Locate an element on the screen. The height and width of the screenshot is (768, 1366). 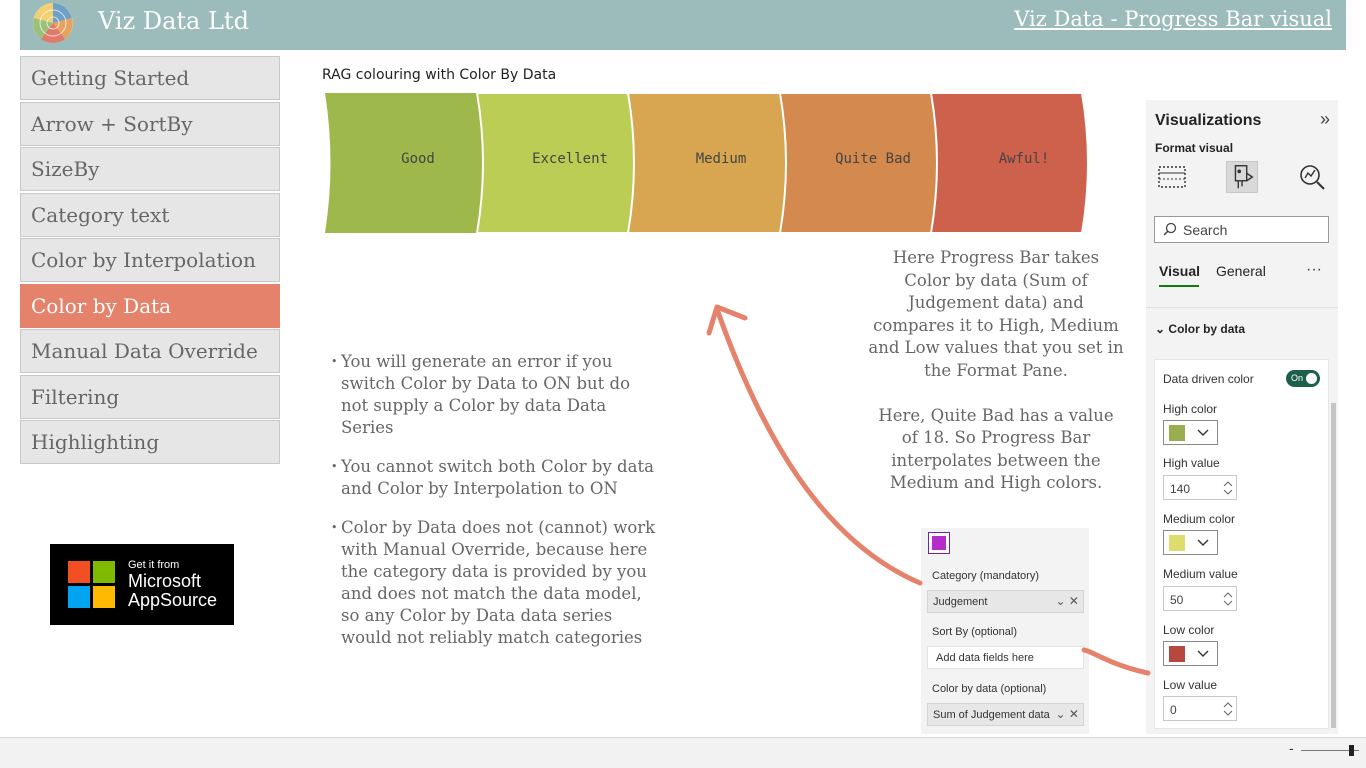
colorby-well-label: Color by data (optional) is located at coordinates (989, 689).